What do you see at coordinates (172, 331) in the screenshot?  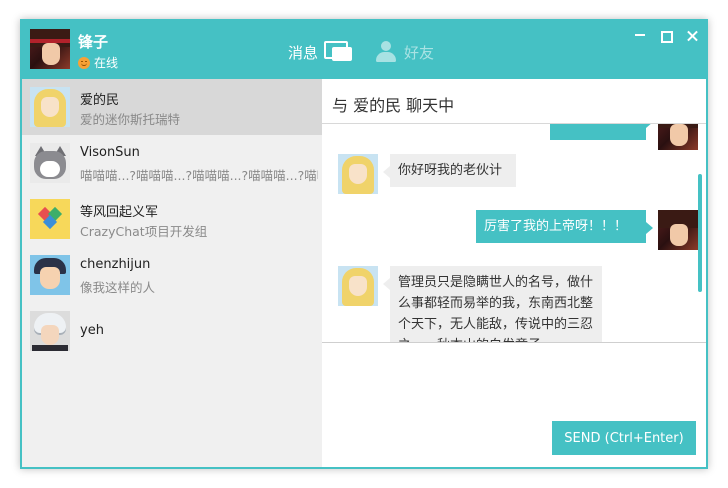 I see `contact-item: yeh` at bounding box center [172, 331].